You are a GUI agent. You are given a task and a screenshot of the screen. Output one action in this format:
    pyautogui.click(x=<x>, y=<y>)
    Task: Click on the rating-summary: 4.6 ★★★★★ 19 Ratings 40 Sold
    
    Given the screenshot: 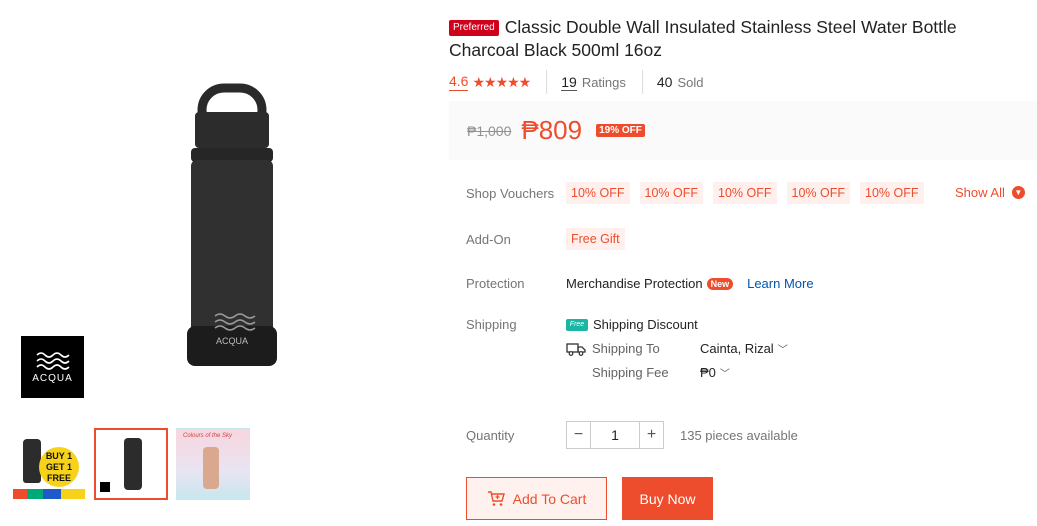 What is the action you would take?
    pyautogui.click(x=576, y=82)
    